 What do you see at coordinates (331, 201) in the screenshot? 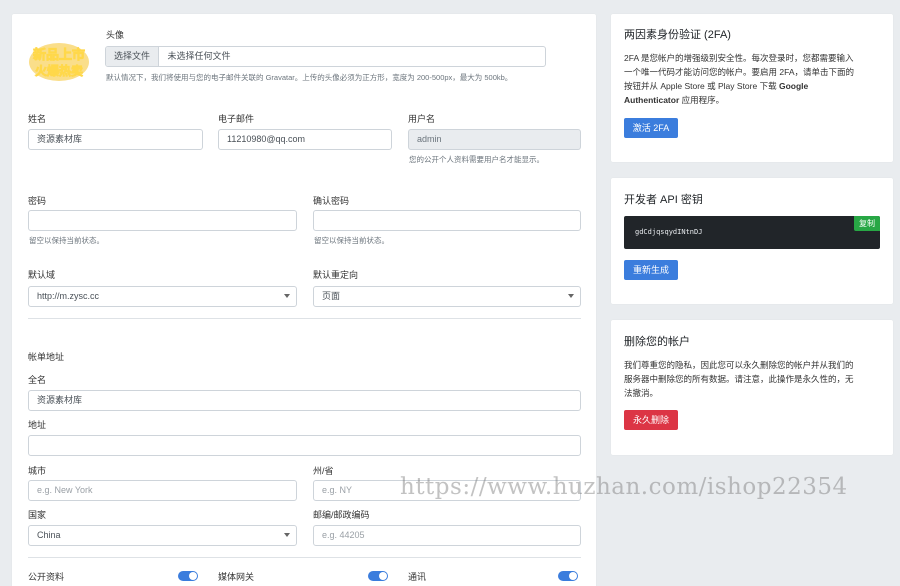
I see `confirm-password-label: 确认密码` at bounding box center [331, 201].